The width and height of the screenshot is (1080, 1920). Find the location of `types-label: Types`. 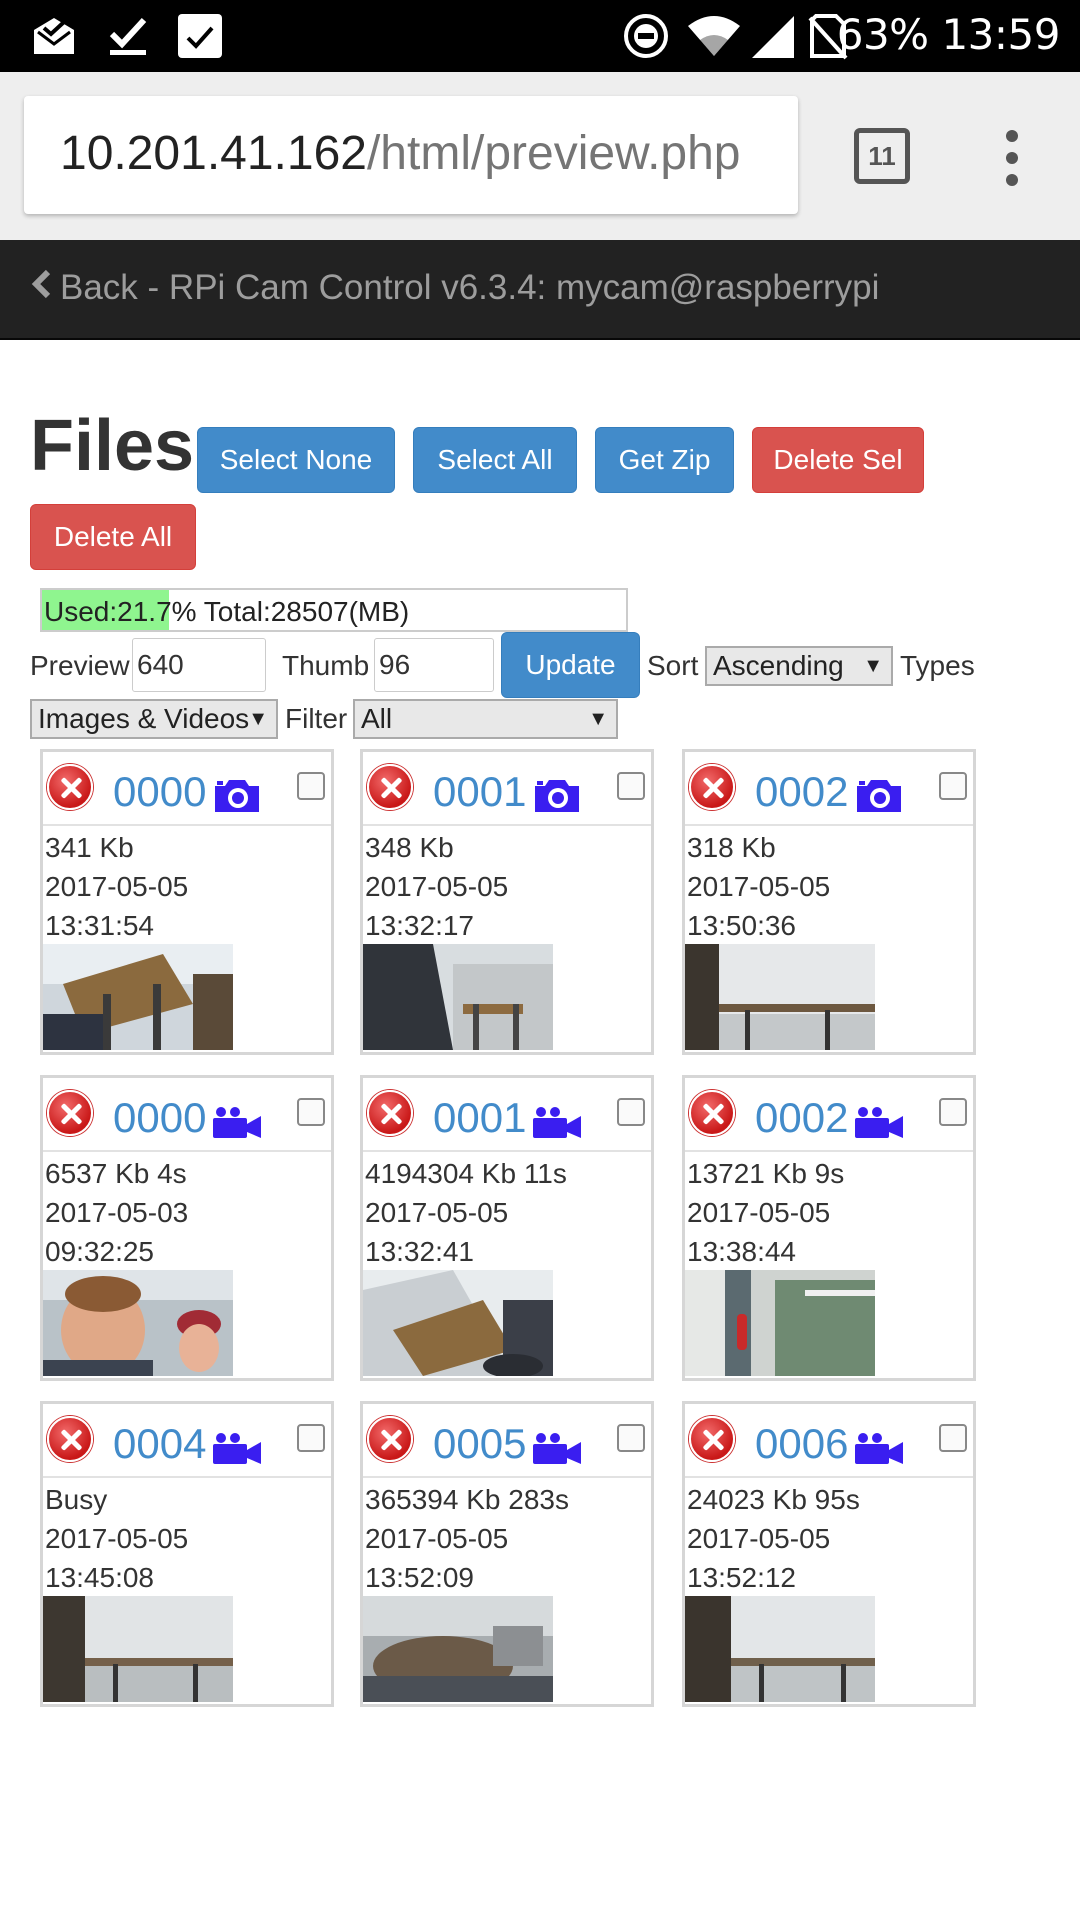

types-label: Types is located at coordinates (937, 665).